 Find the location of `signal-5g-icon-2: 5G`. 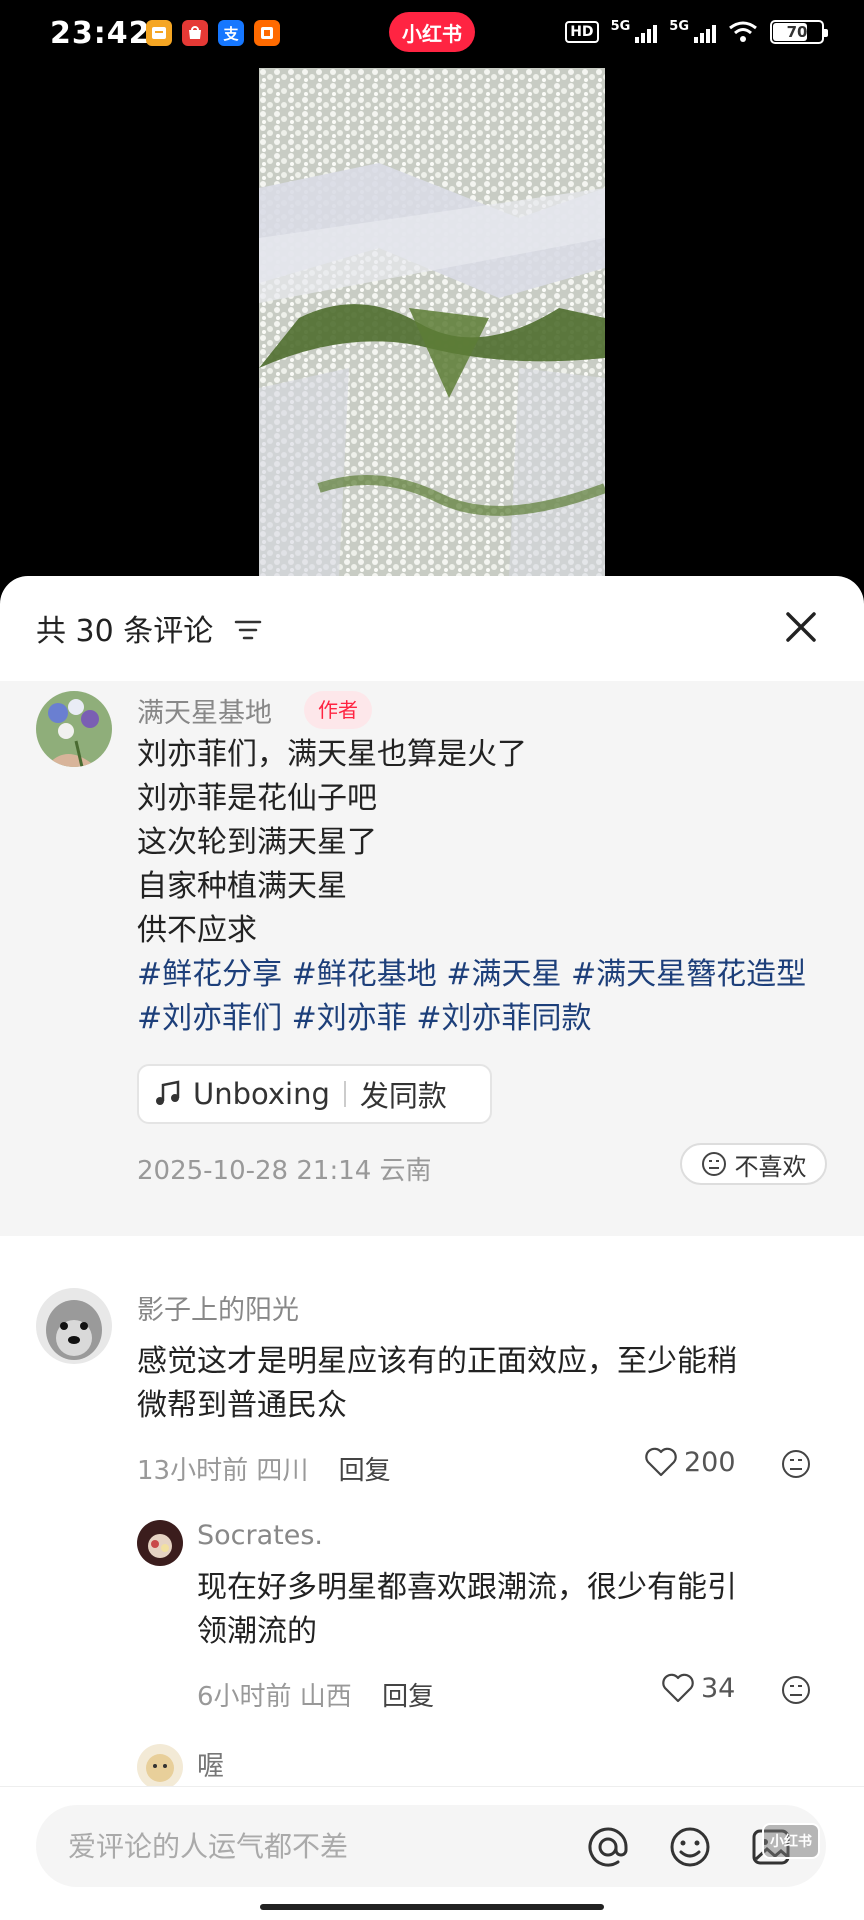

signal-5g-icon-2: 5G is located at coordinates (692, 31).